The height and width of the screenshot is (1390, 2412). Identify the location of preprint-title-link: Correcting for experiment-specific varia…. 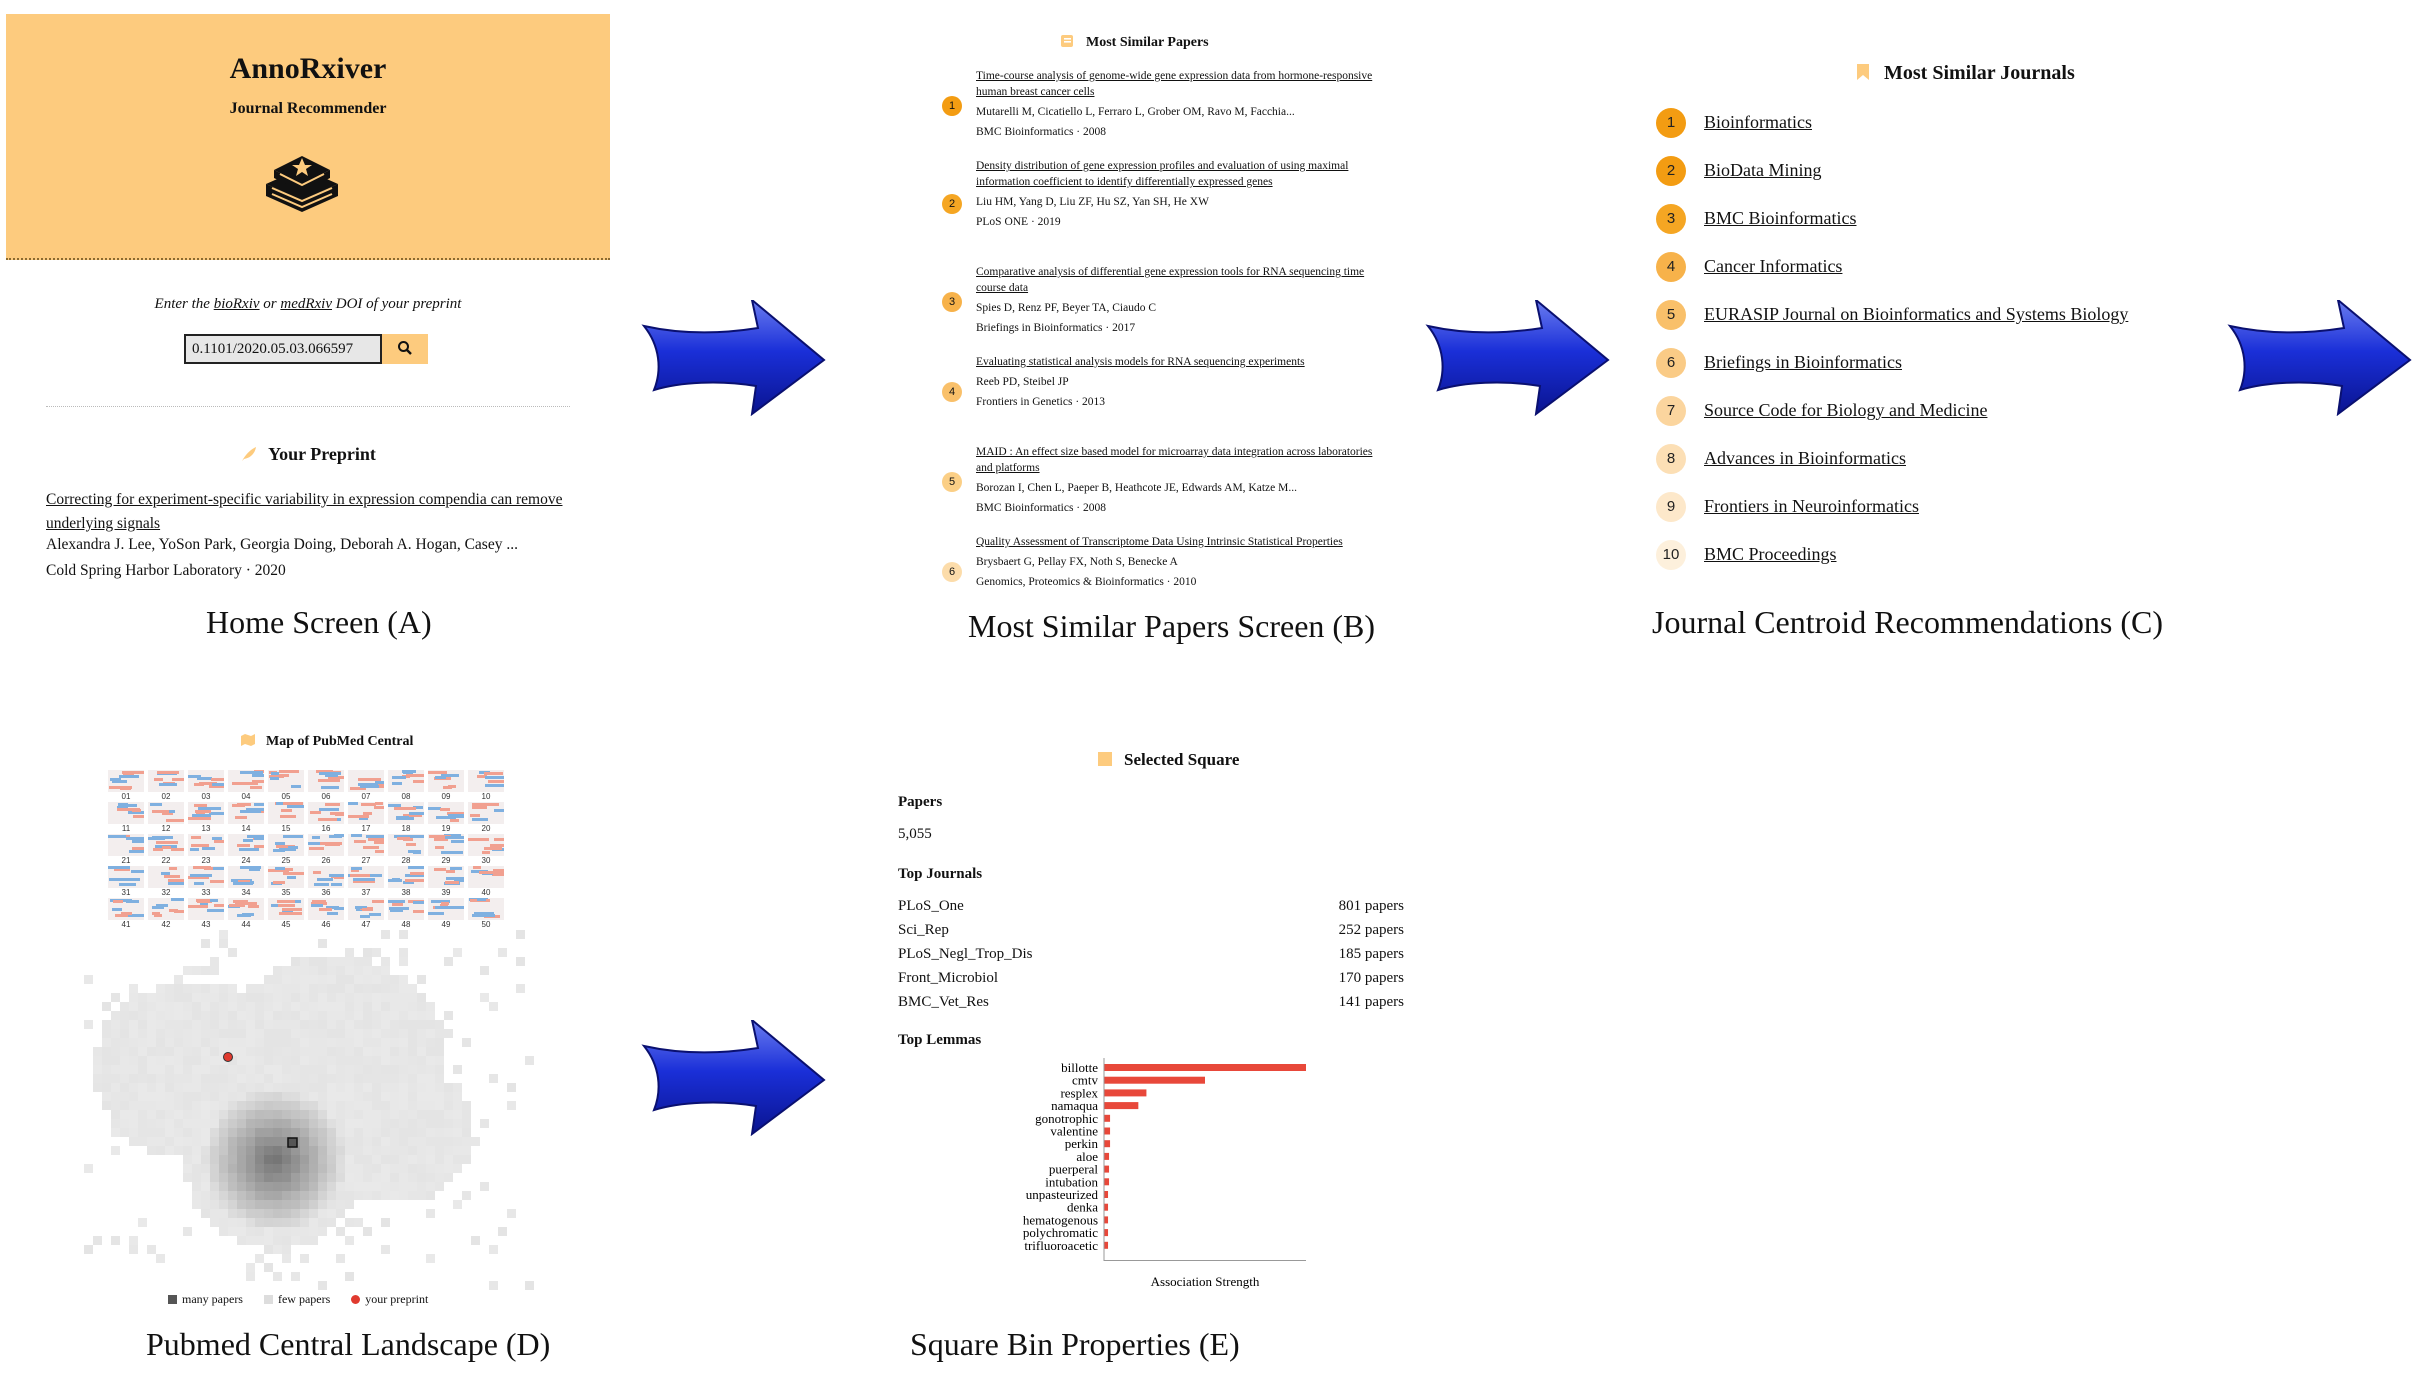
(310, 512).